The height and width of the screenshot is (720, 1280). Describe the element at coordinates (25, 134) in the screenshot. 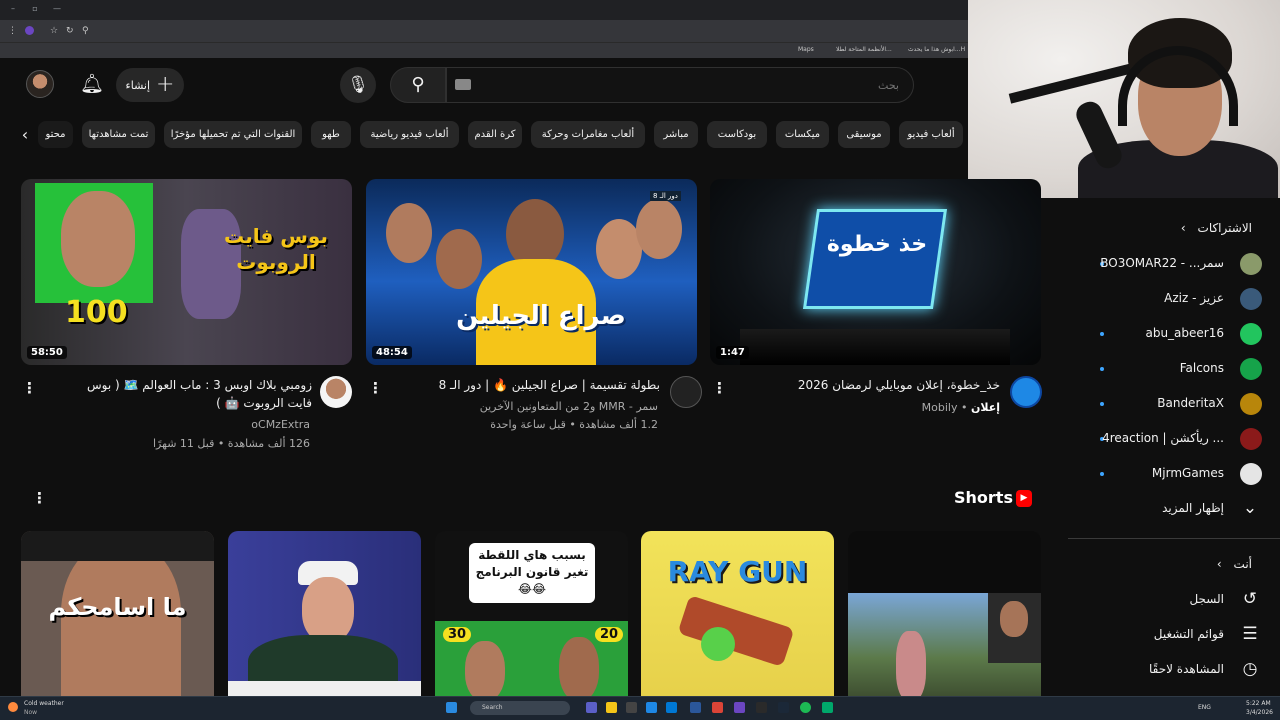

I see `chips-scroll-left-icon: ‹` at that location.